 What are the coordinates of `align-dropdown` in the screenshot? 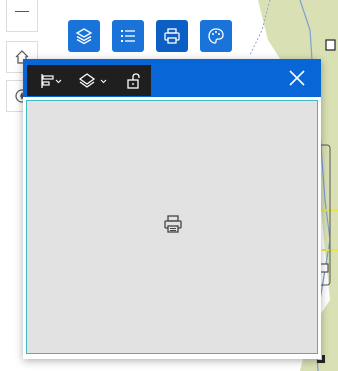 It's located at (49, 80).